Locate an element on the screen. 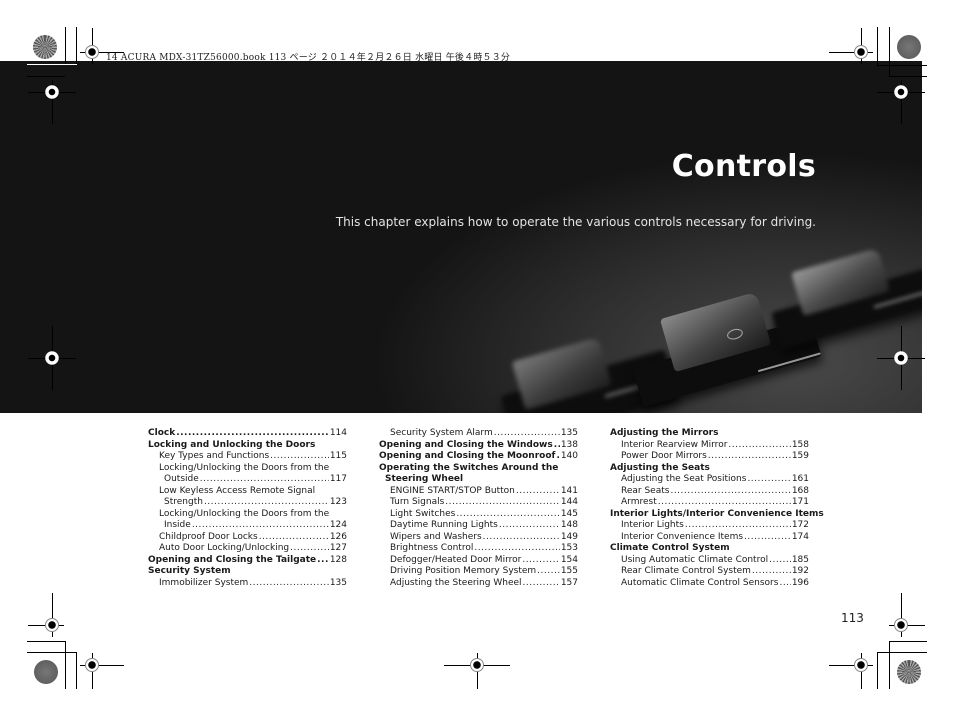 The width and height of the screenshot is (954, 718). toc-page-number: 128 is located at coordinates (338, 559).